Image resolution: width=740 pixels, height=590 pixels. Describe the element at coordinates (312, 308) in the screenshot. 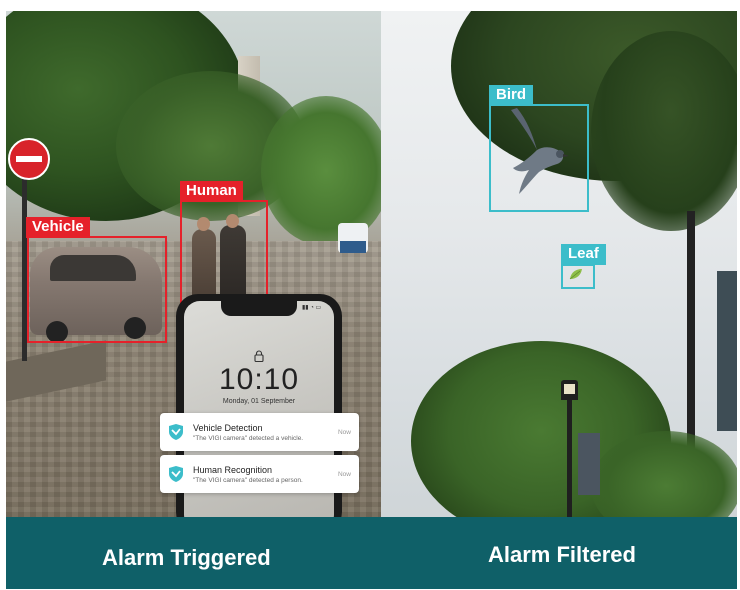

I see `phone-status-icons: ▮▮ ◔ ▭` at that location.